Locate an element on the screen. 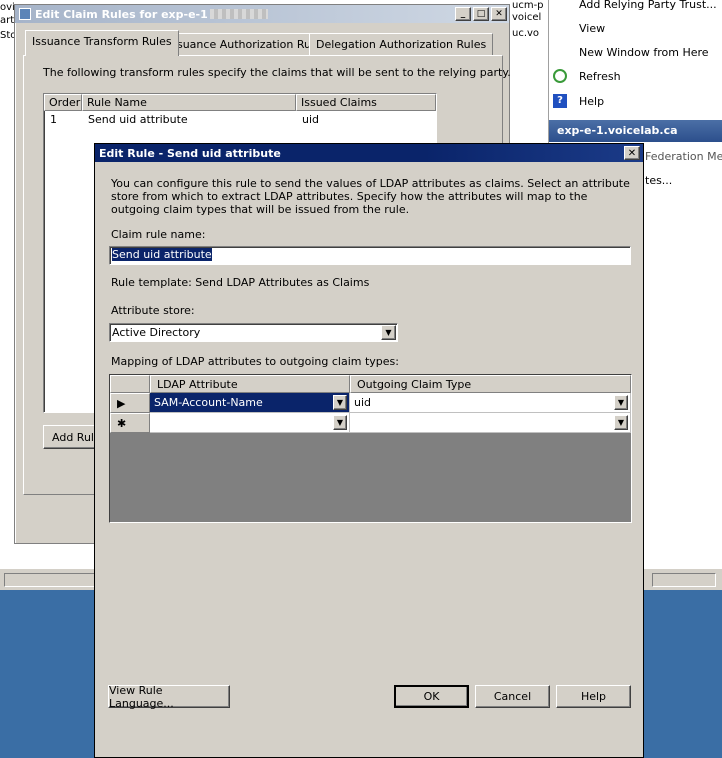  action-refresh: Refresh is located at coordinates (587, 76).